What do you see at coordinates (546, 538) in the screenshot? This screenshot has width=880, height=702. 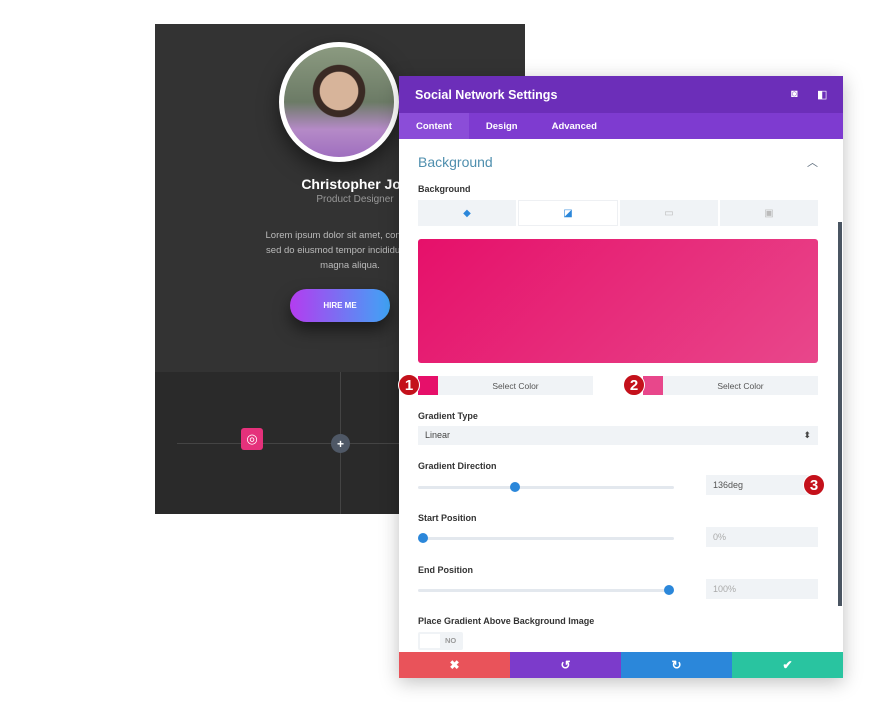 I see `start-position-slider` at bounding box center [546, 538].